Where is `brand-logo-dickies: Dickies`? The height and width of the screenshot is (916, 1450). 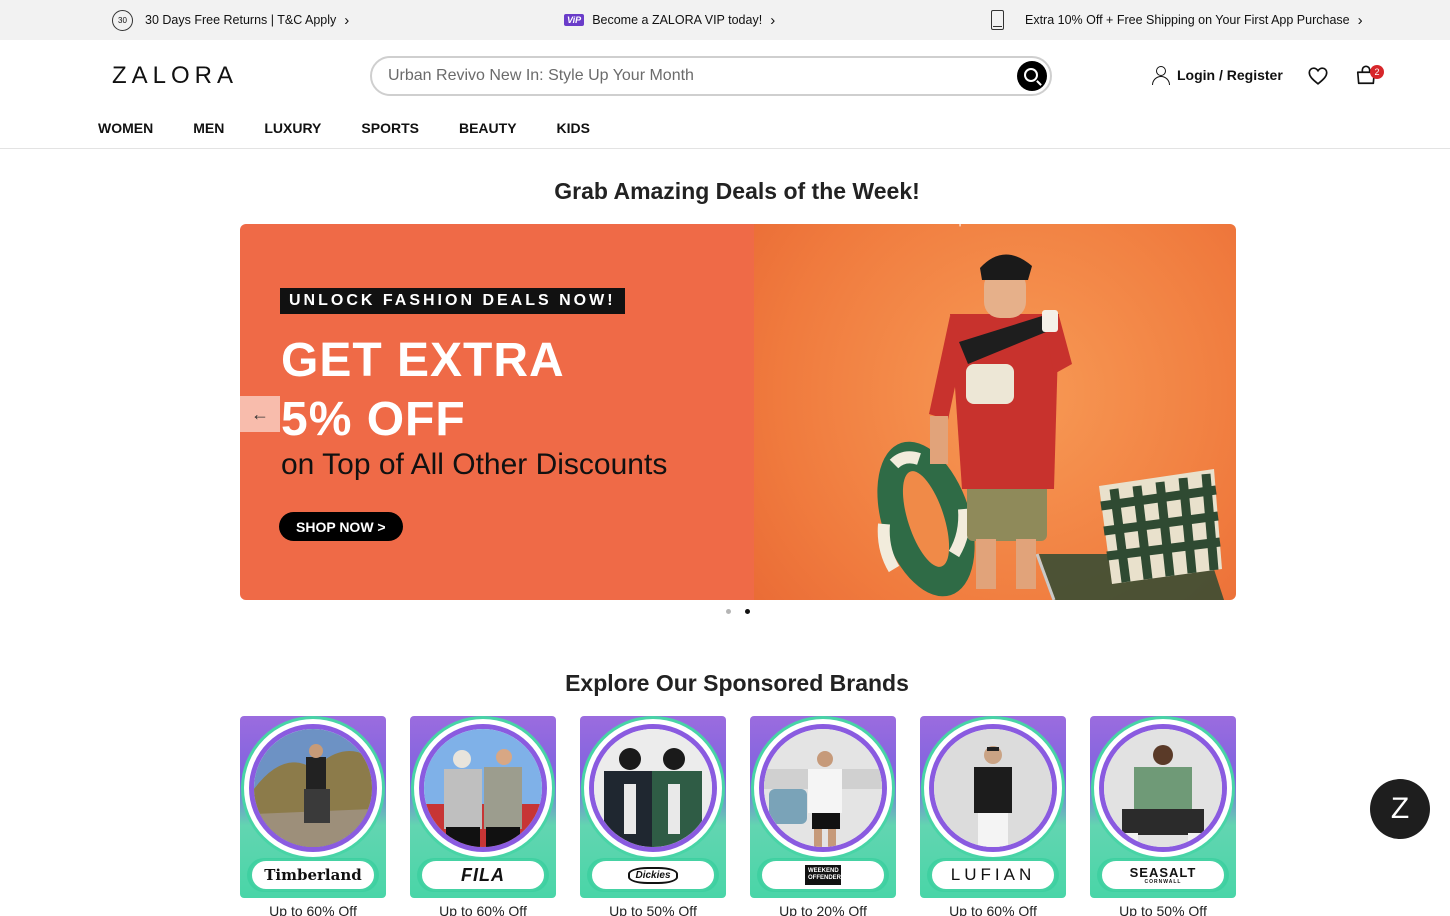 brand-logo-dickies: Dickies is located at coordinates (653, 875).